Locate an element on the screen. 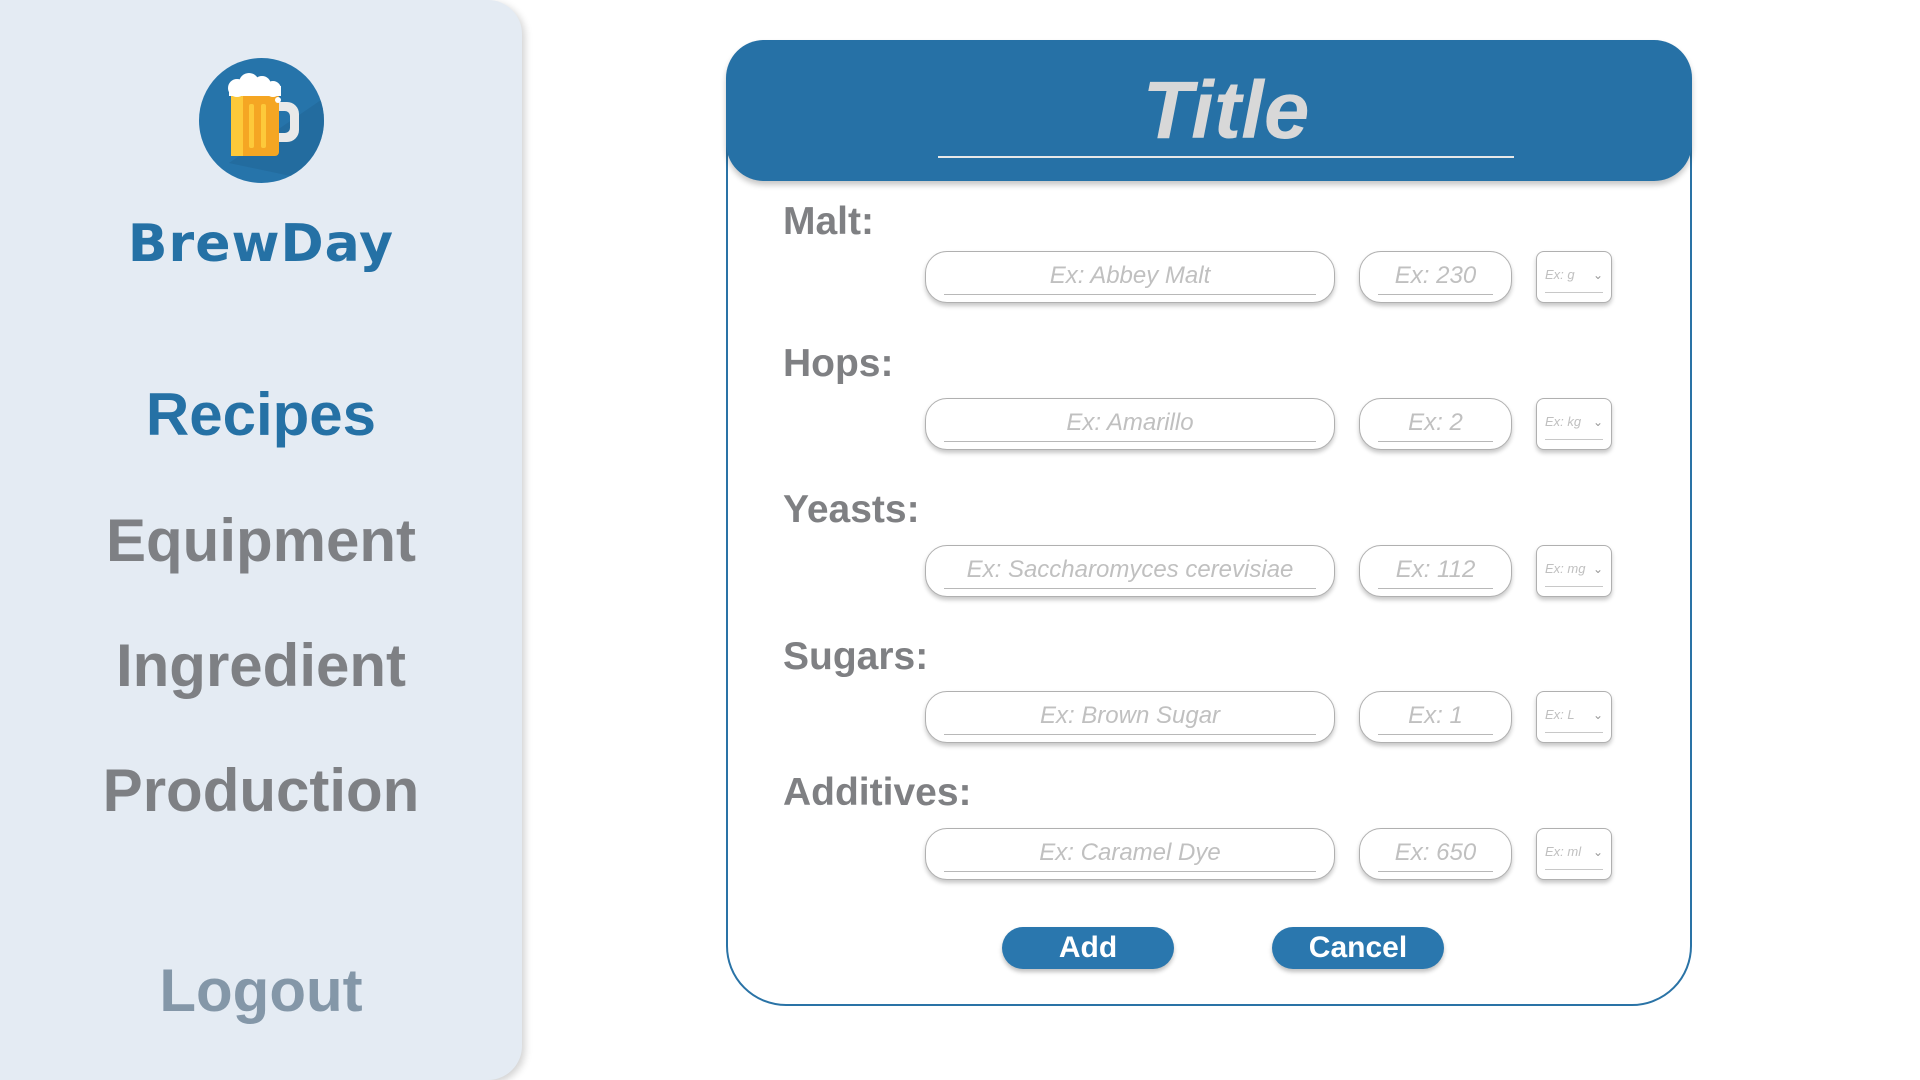  section-label-malt: Malt: is located at coordinates (828, 221).